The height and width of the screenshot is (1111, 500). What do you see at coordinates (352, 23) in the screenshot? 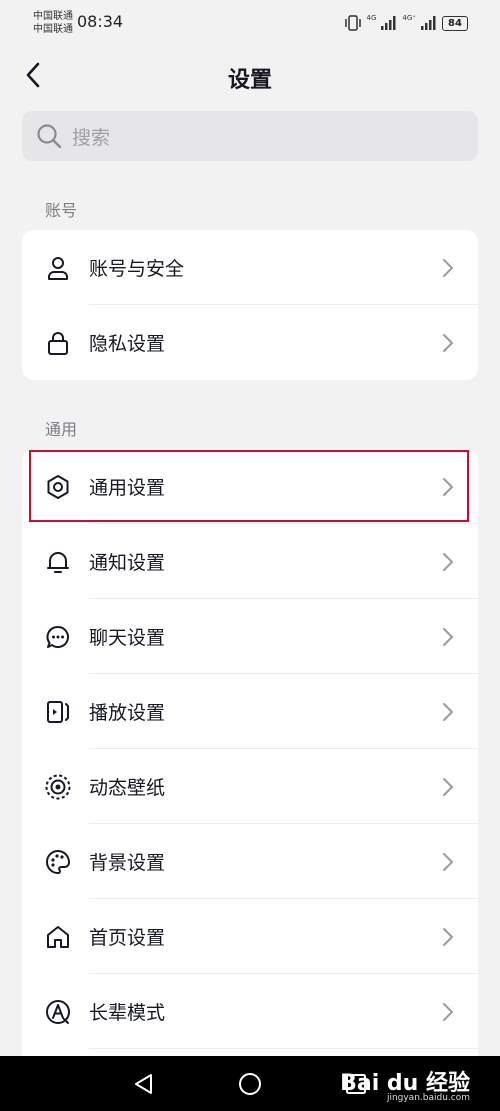
I see `vibrate-icon` at bounding box center [352, 23].